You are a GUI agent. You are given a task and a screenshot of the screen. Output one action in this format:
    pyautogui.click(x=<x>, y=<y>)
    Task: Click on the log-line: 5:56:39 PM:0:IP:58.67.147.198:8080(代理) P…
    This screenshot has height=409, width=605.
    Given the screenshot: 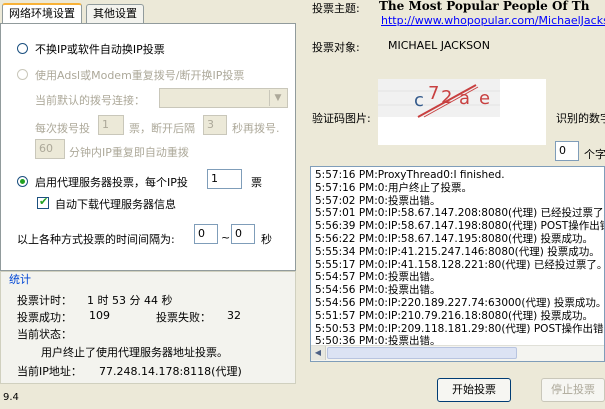 What is the action you would take?
    pyautogui.click(x=460, y=226)
    